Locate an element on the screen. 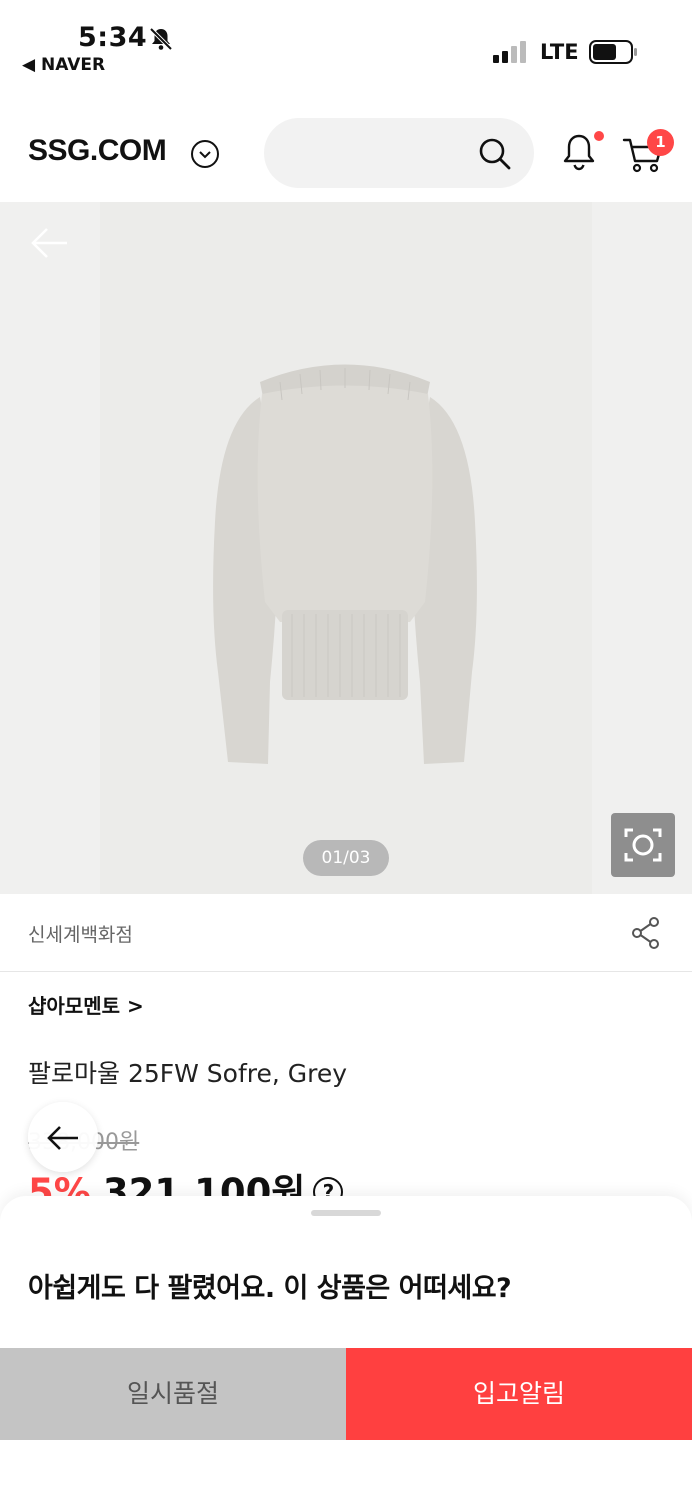  battery-icon is located at coordinates (613, 52).